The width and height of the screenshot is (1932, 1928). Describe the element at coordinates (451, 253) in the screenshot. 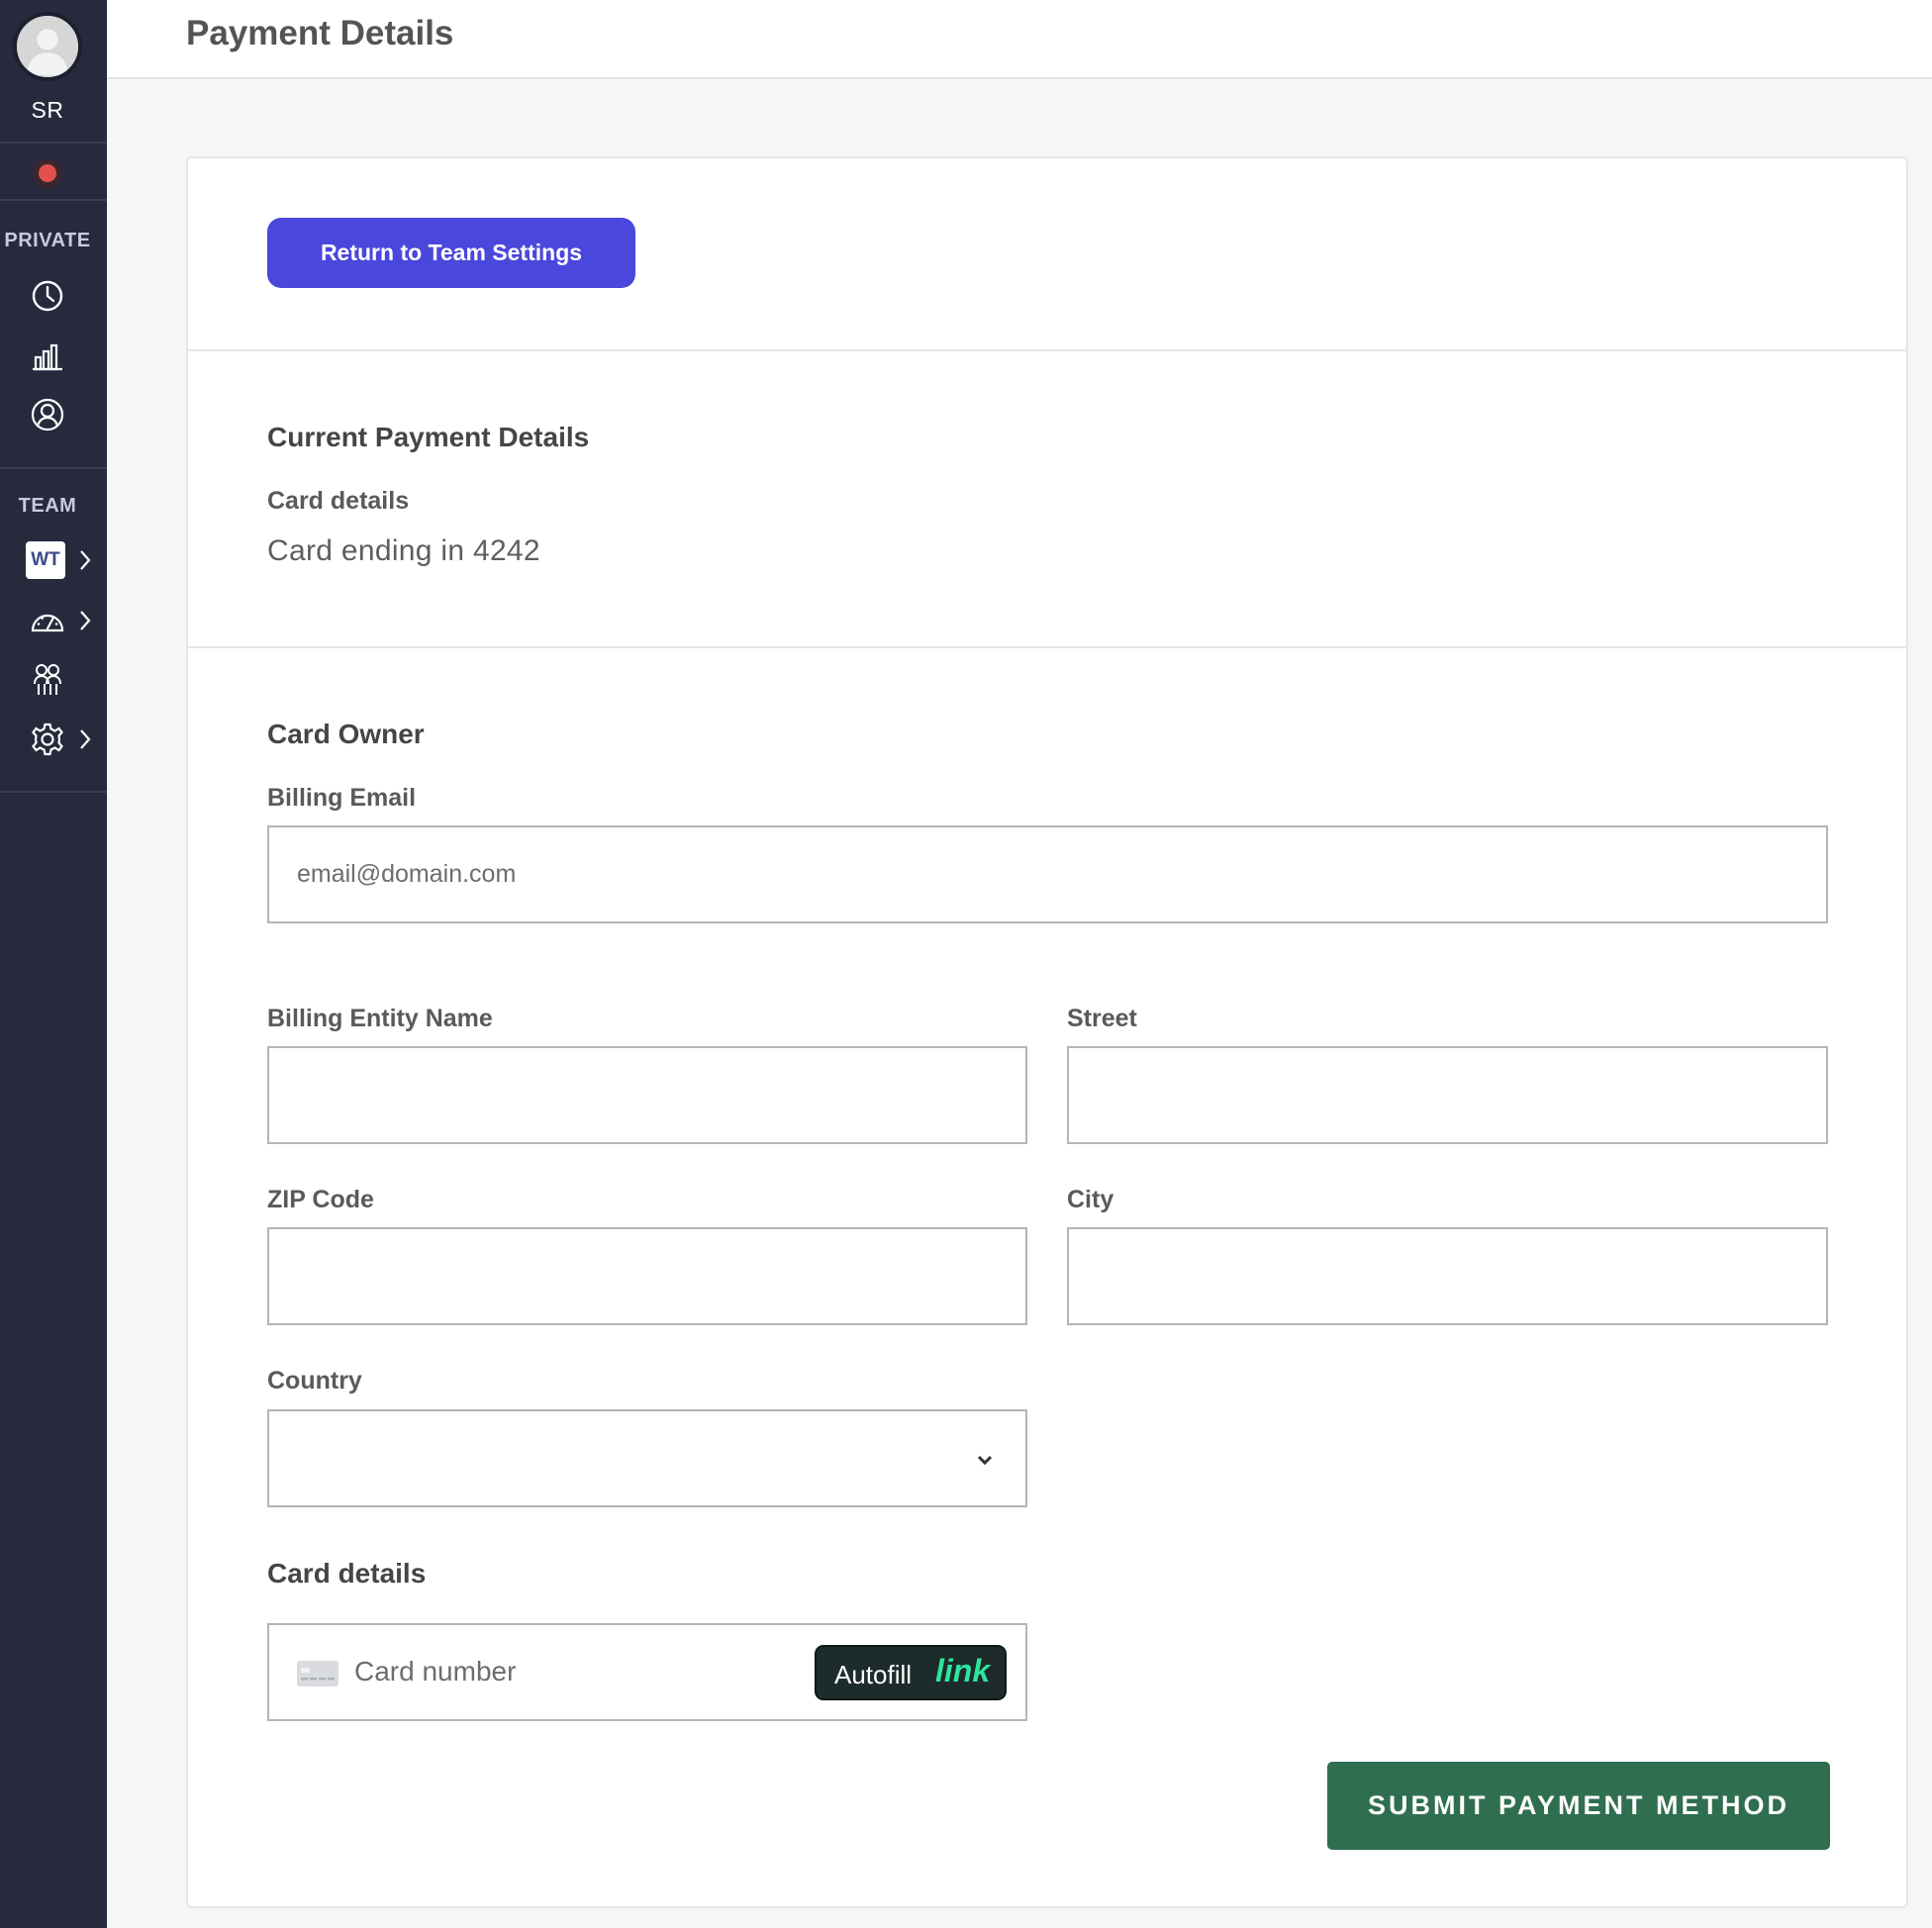

I see `return-to-team-settings-button: Return to Team Settings` at that location.